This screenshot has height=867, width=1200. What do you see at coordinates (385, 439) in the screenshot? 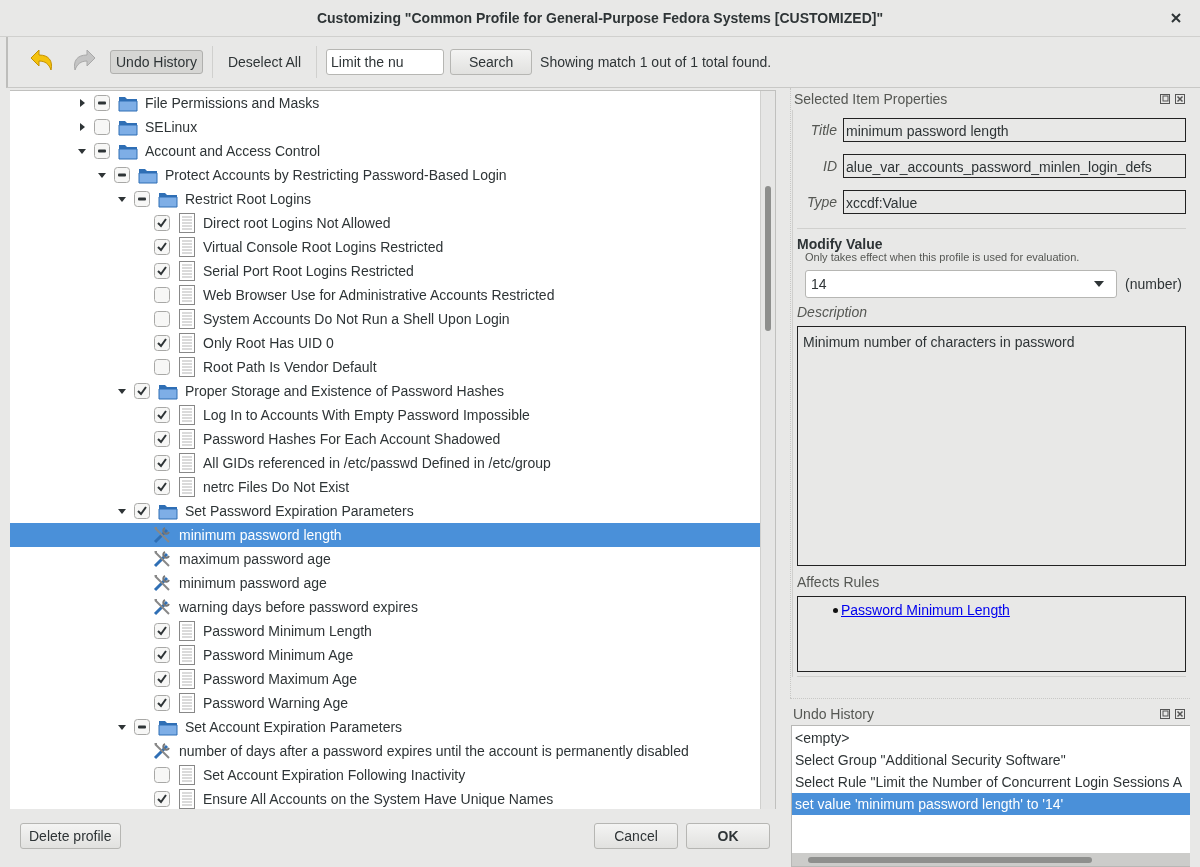
I see `tree-row: Password Hashes For Each Account Shadowed` at bounding box center [385, 439].